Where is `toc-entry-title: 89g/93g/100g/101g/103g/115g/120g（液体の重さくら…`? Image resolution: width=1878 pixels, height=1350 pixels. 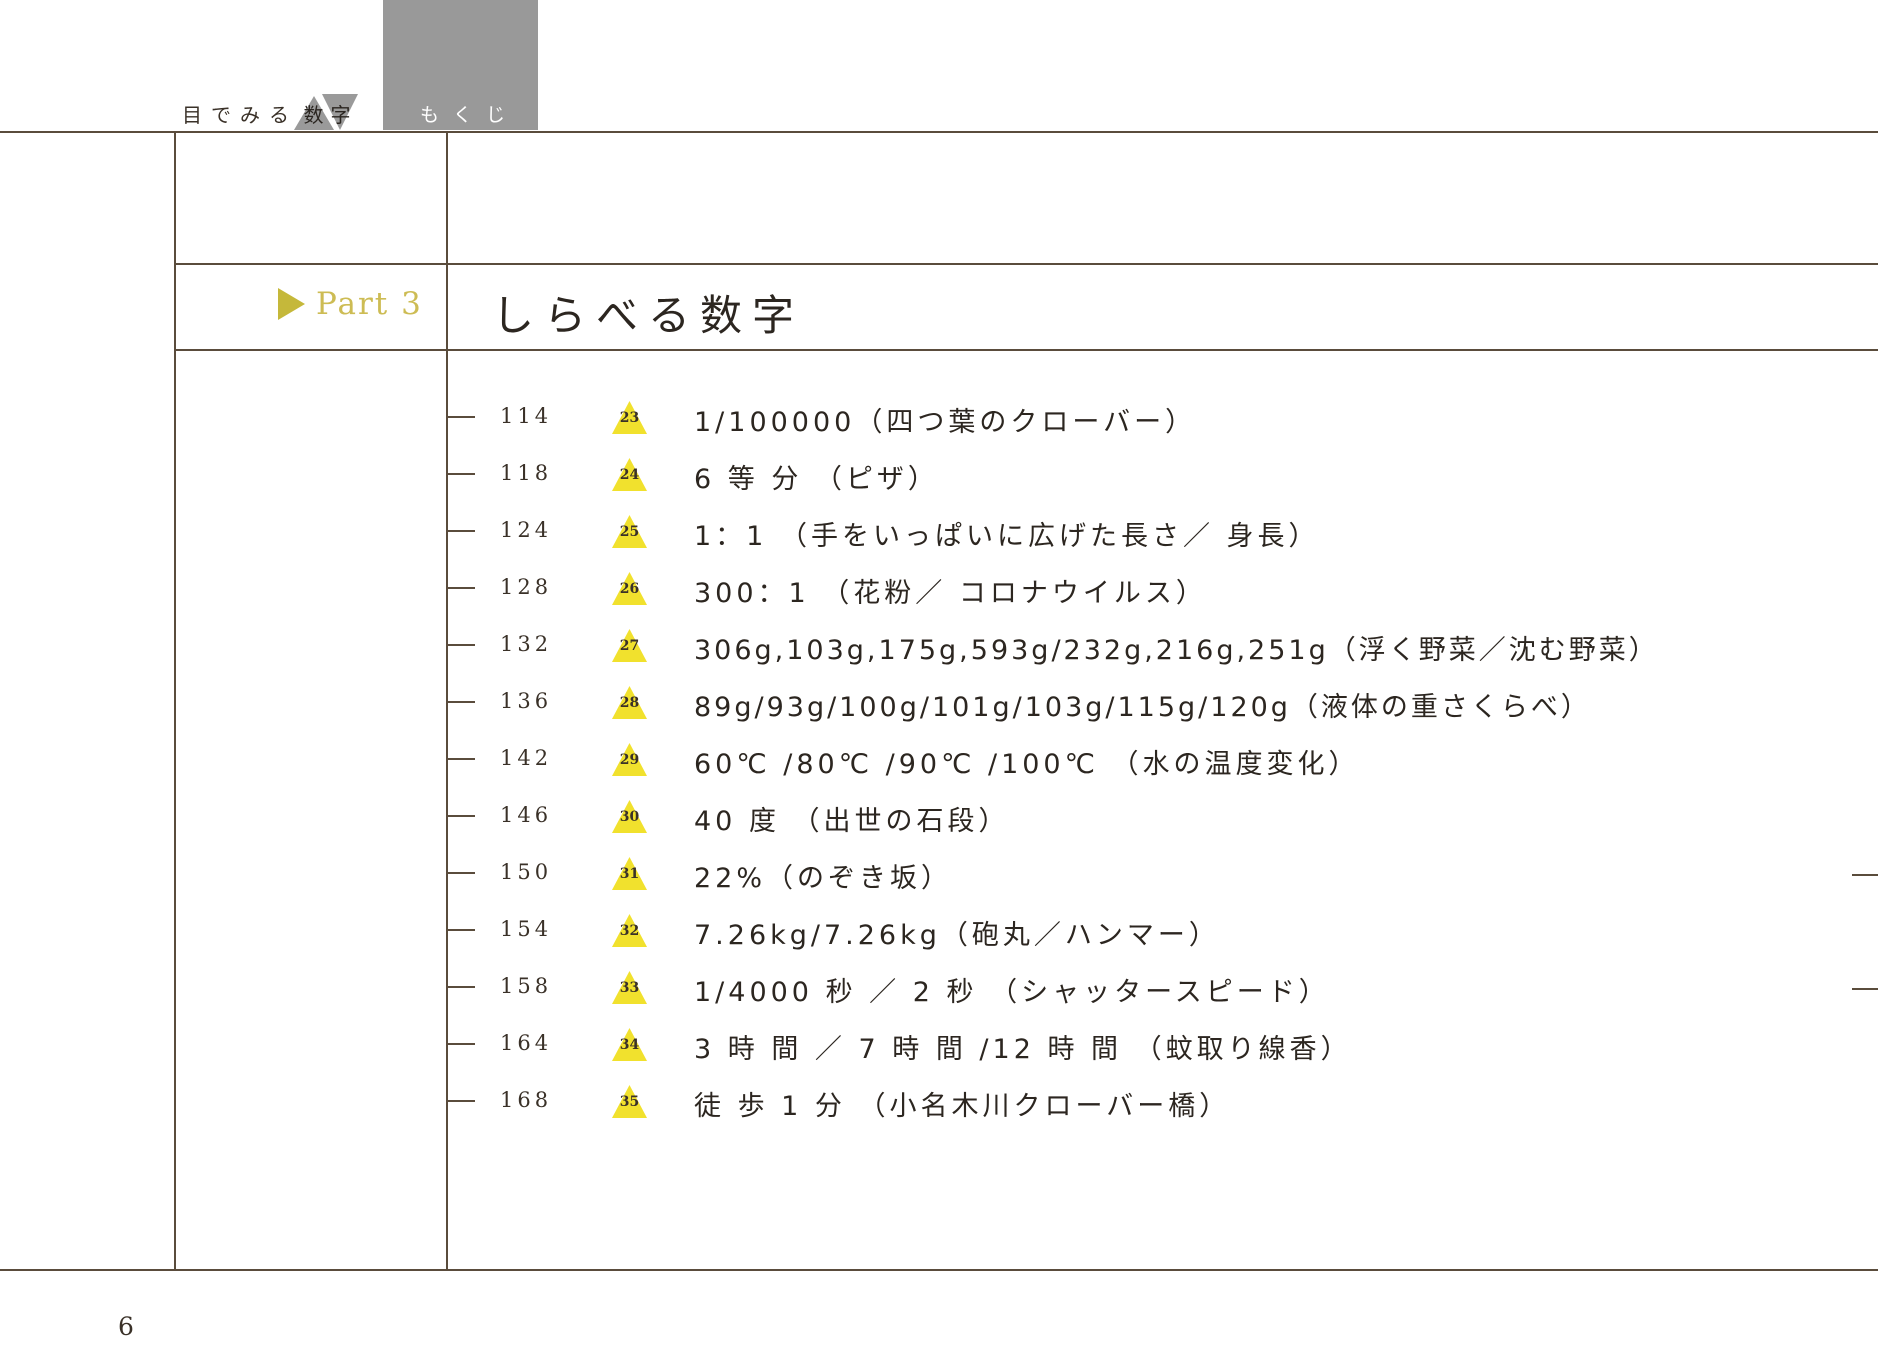 toc-entry-title: 89g/93g/100g/101g/103g/115g/120g（液体の重さくら… is located at coordinates (1142, 707).